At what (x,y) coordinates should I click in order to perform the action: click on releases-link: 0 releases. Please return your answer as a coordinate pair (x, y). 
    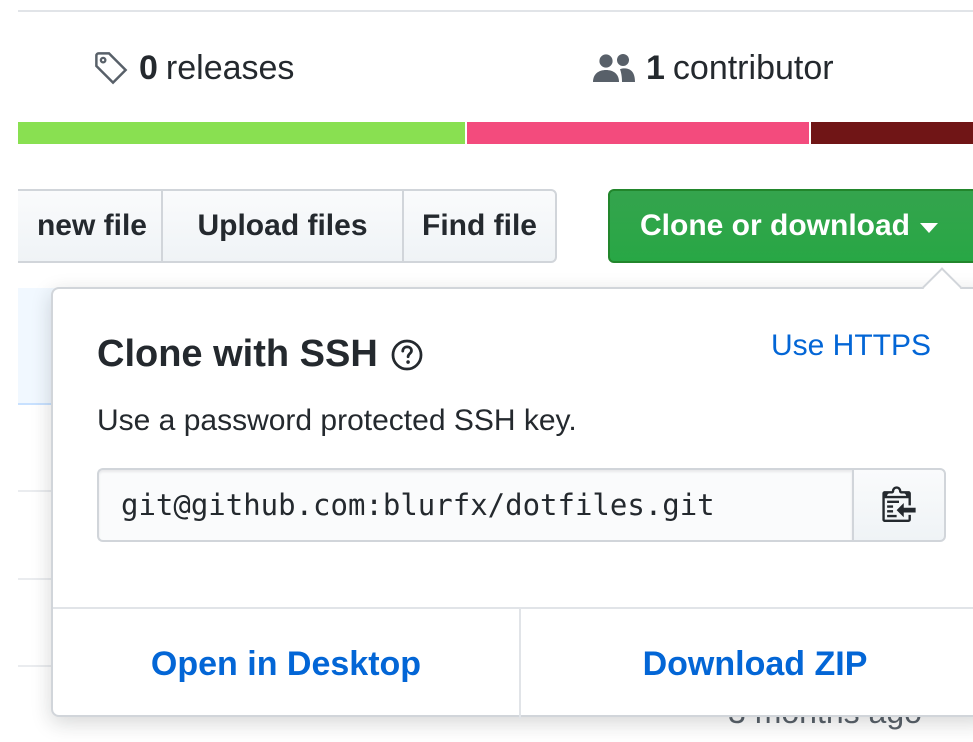
    Looking at the image, I should click on (193, 68).